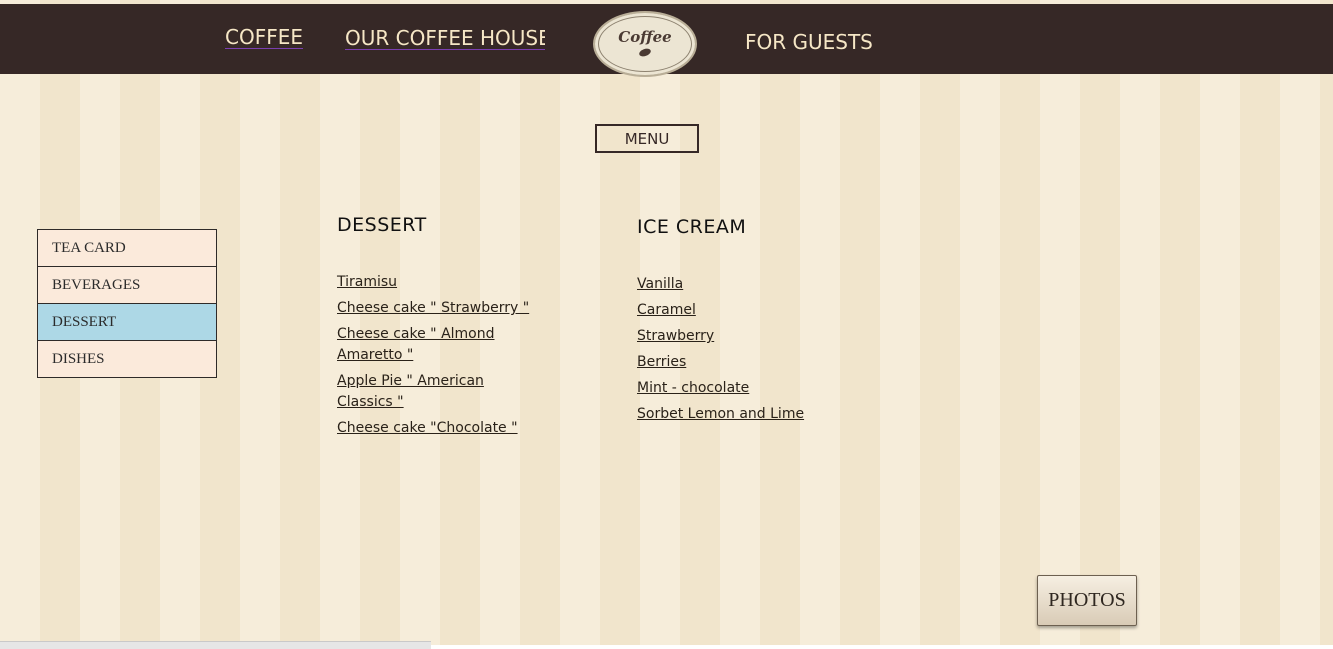 The image size is (1333, 649). What do you see at coordinates (427, 345) in the screenshot?
I see `dessert-link: Cheese cake " Almond Amaretto "` at bounding box center [427, 345].